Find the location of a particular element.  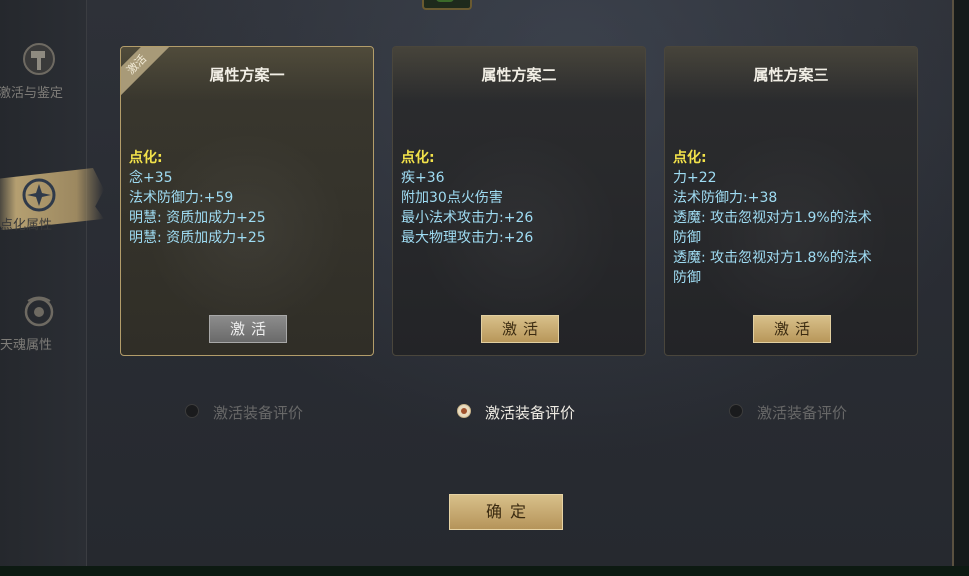

sidebar-item-label: 点化属性 is located at coordinates (26, 225).